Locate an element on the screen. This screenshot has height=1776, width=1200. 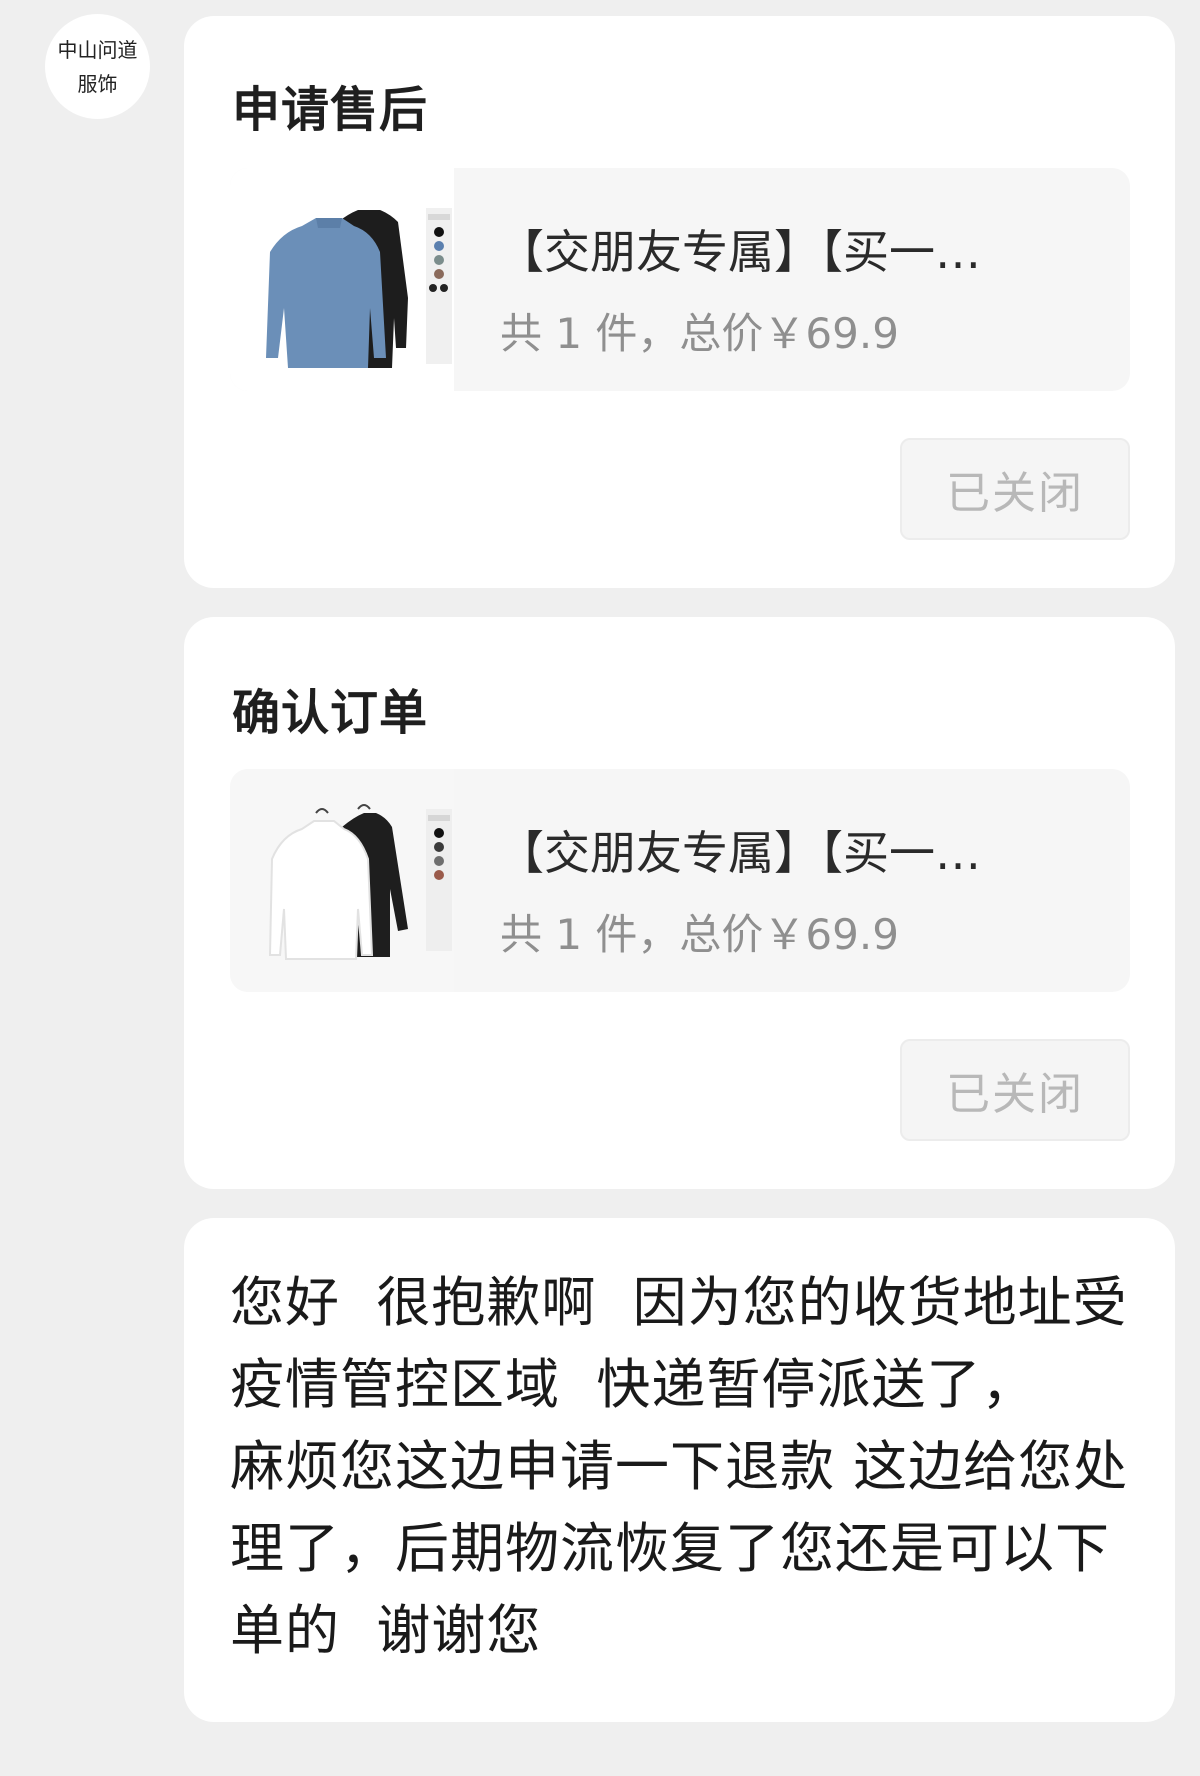
card-title: 确认订单 is located at coordinates (330, 713).